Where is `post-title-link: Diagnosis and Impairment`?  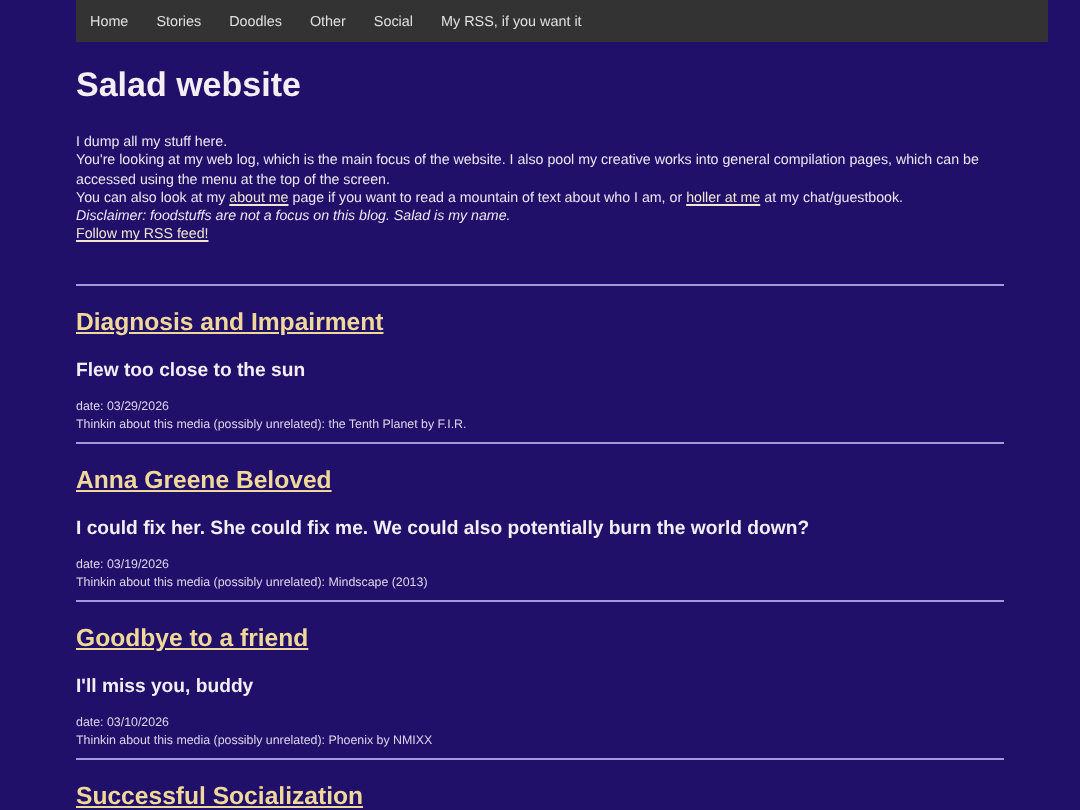 post-title-link: Diagnosis and Impairment is located at coordinates (230, 321).